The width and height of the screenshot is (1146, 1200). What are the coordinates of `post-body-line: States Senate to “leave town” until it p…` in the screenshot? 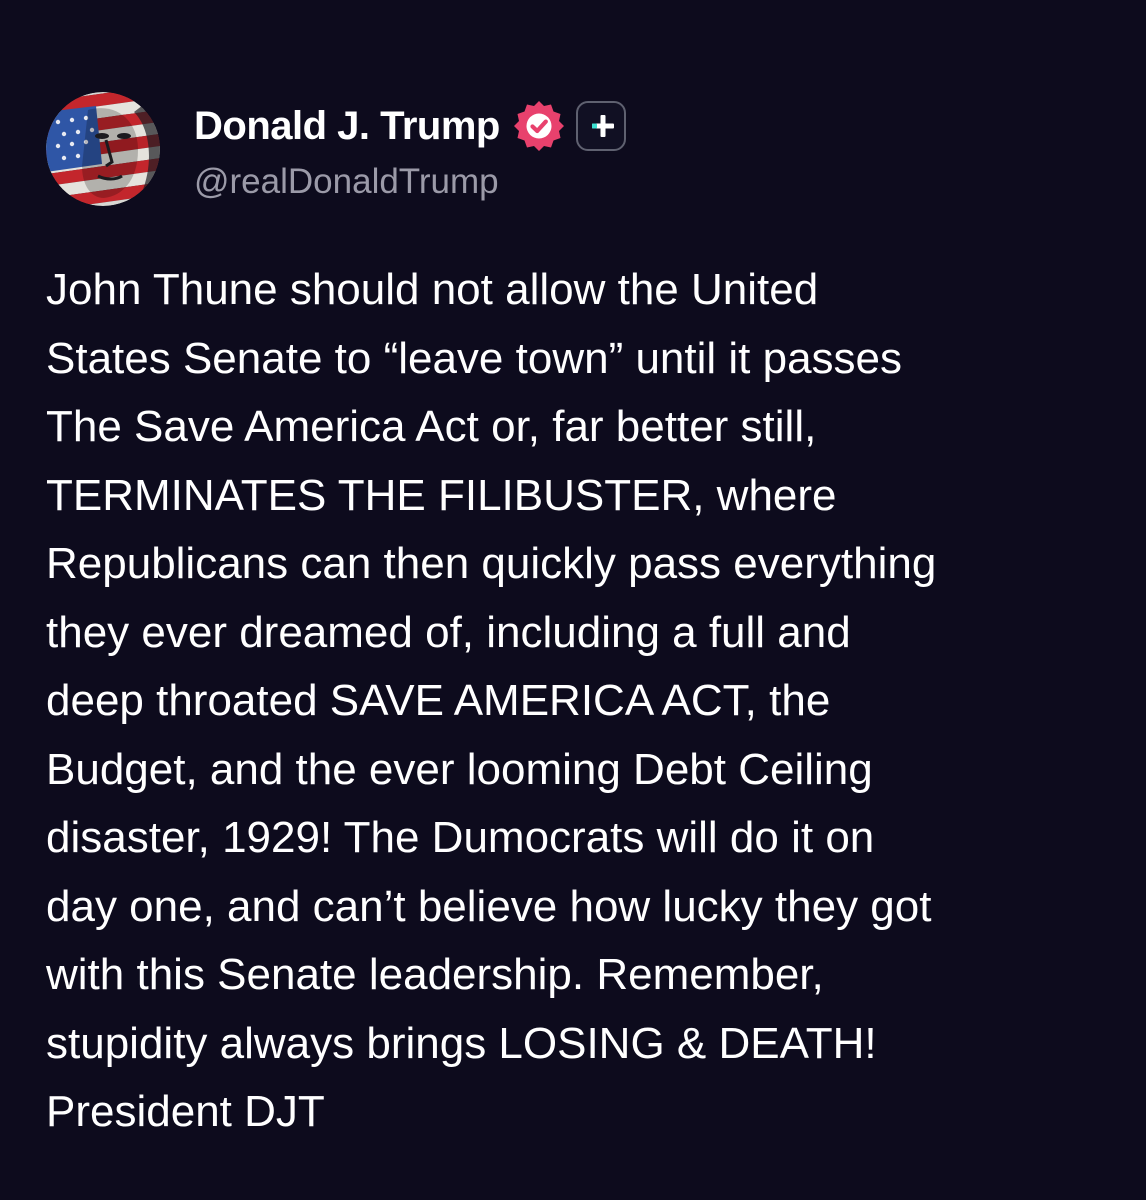 It's located at (474, 358).